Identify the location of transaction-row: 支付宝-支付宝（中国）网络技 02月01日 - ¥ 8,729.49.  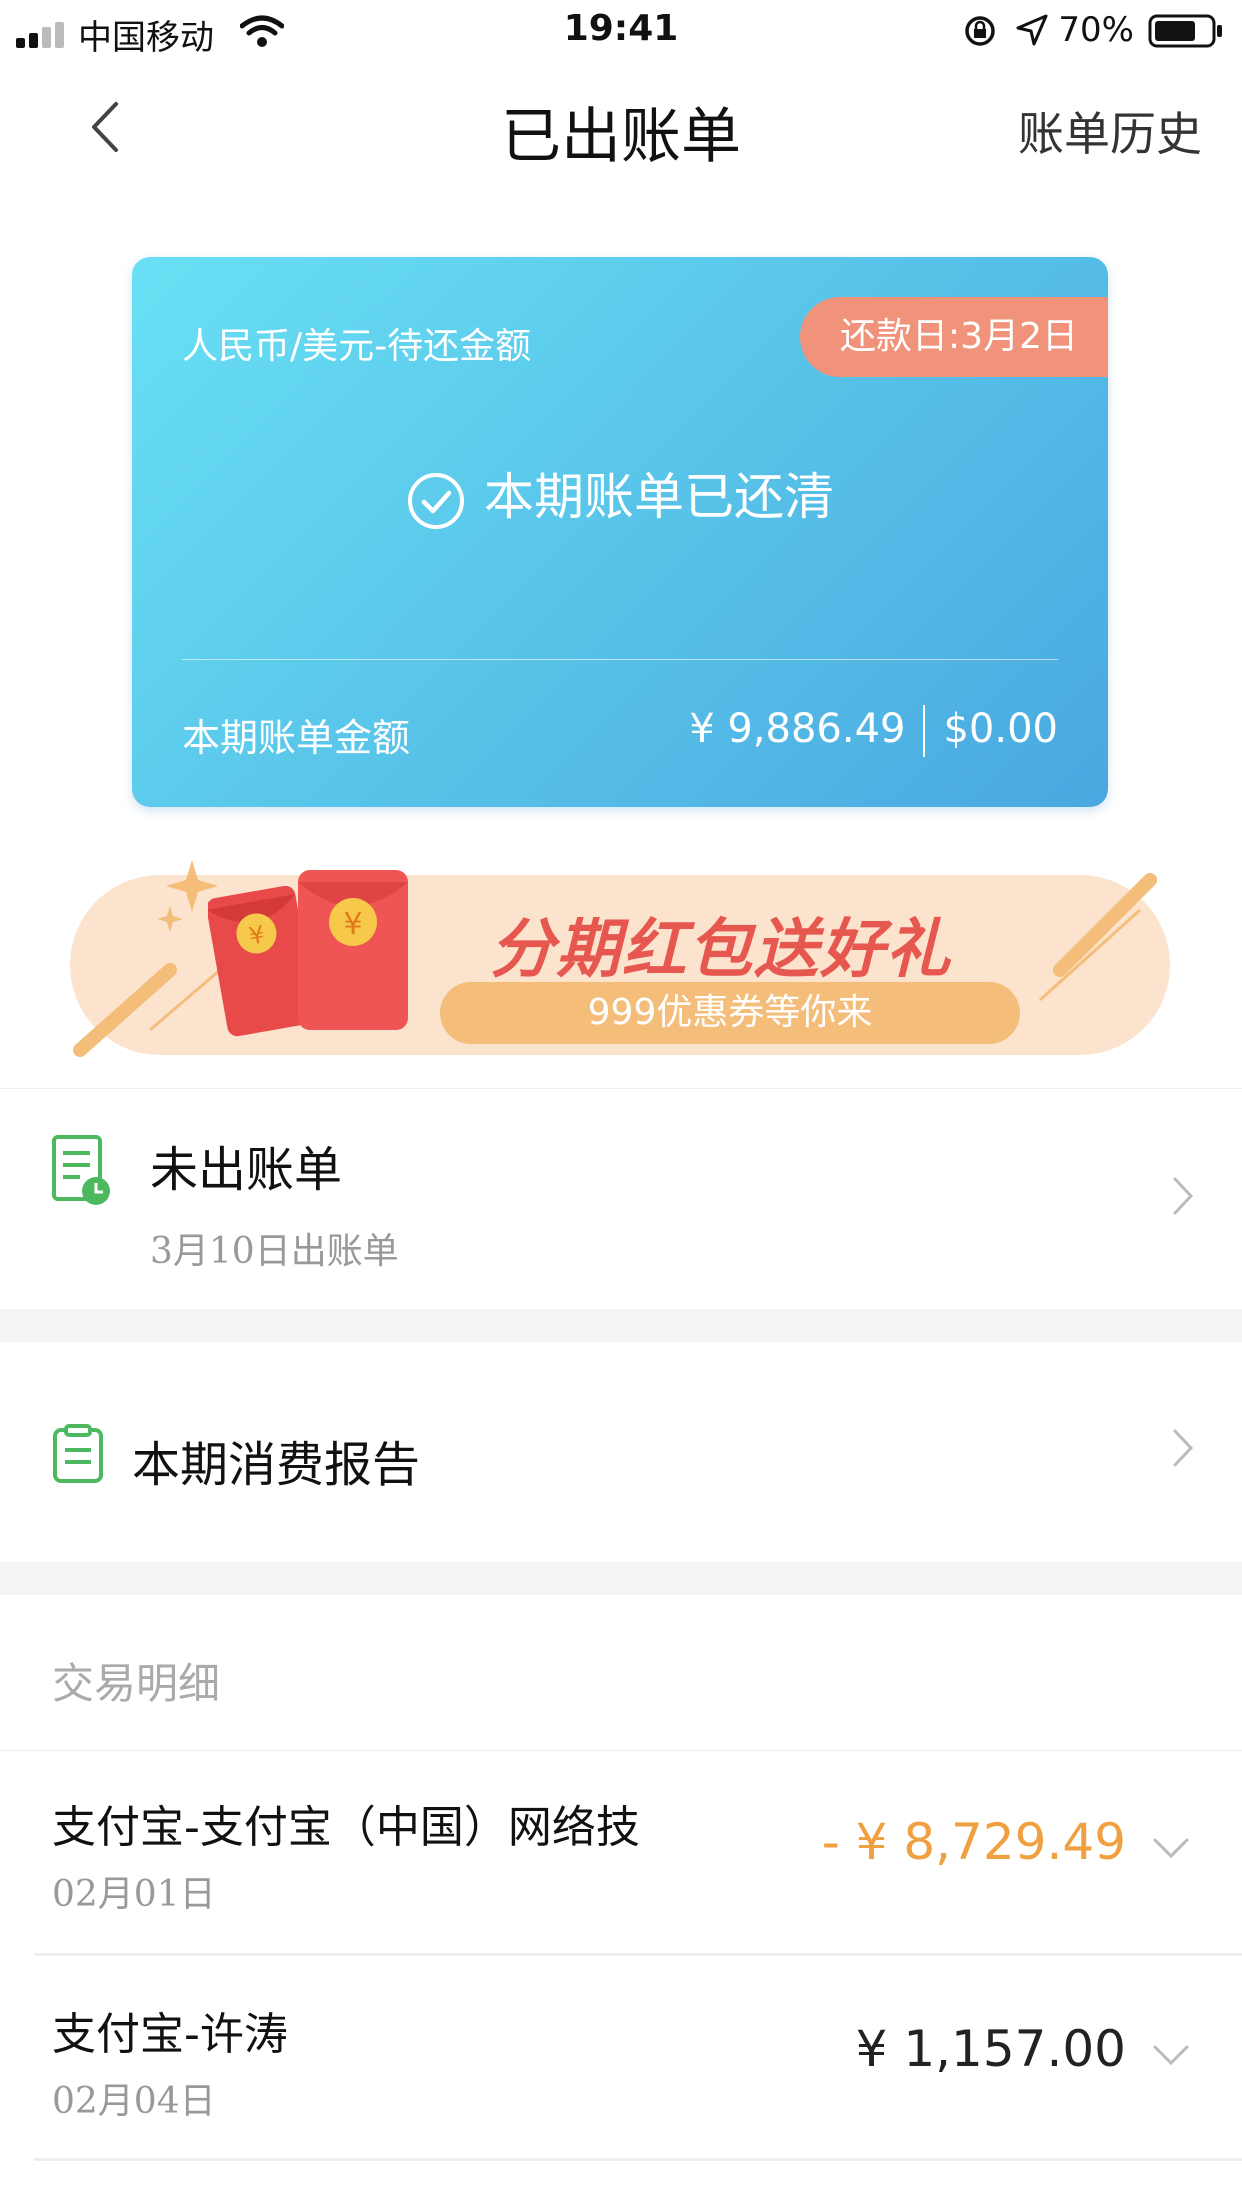
(621, 1852).